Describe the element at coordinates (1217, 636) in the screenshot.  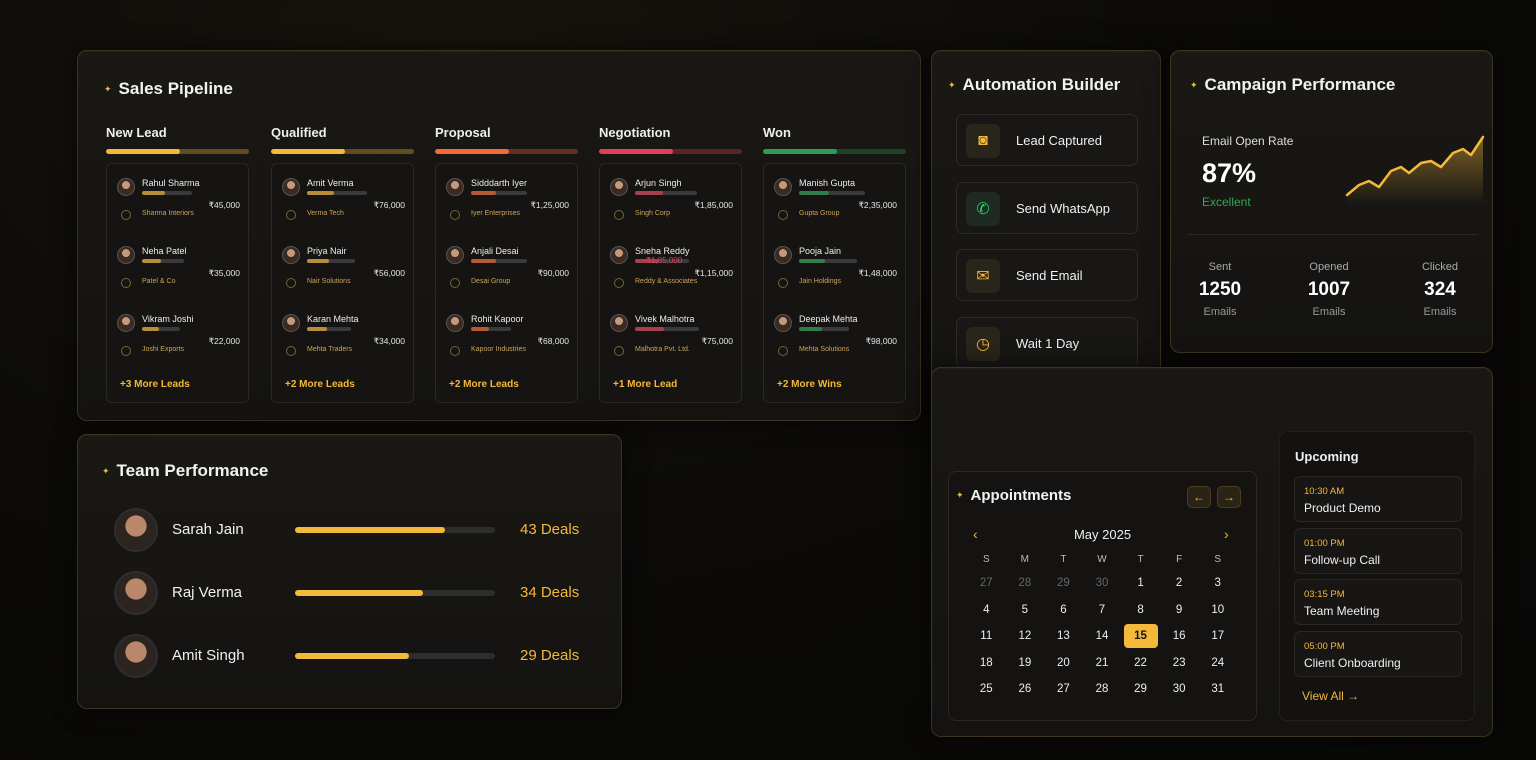
I see `calendar-day: 17` at that location.